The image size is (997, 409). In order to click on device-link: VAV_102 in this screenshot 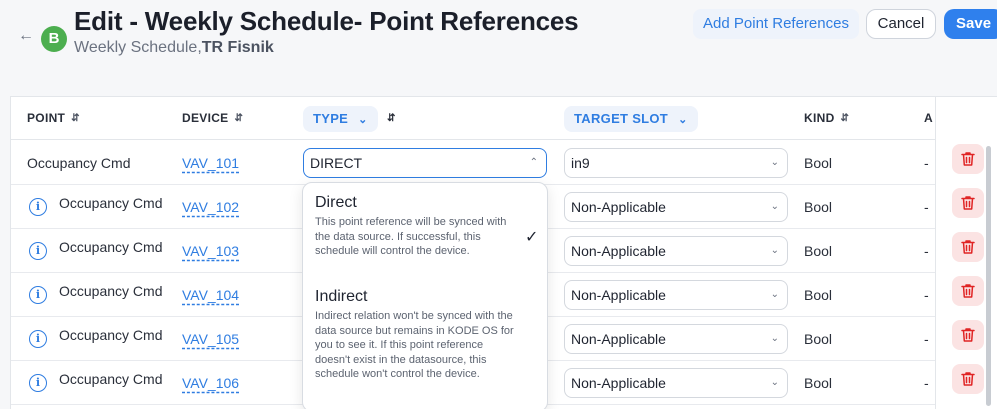, I will do `click(210, 207)`.